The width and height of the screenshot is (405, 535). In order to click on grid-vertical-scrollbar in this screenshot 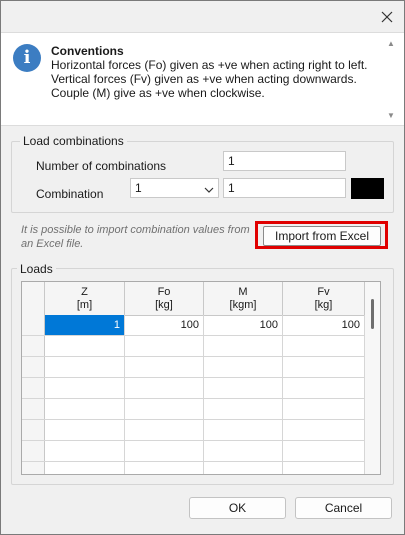, I will do `click(372, 378)`.